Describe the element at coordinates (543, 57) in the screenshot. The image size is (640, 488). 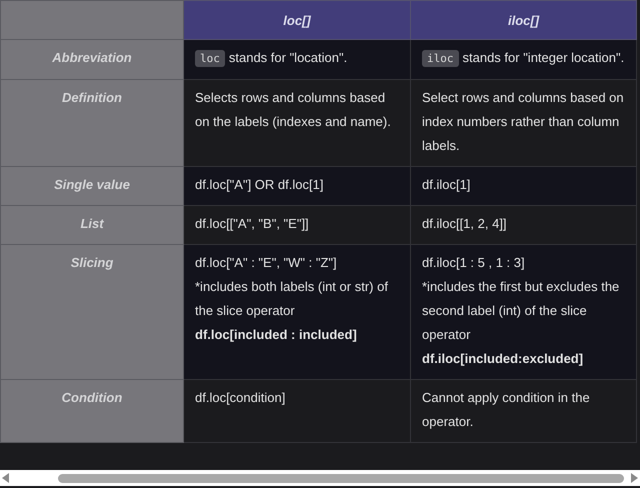
I see `cell-text: stands for "integer location".` at that location.